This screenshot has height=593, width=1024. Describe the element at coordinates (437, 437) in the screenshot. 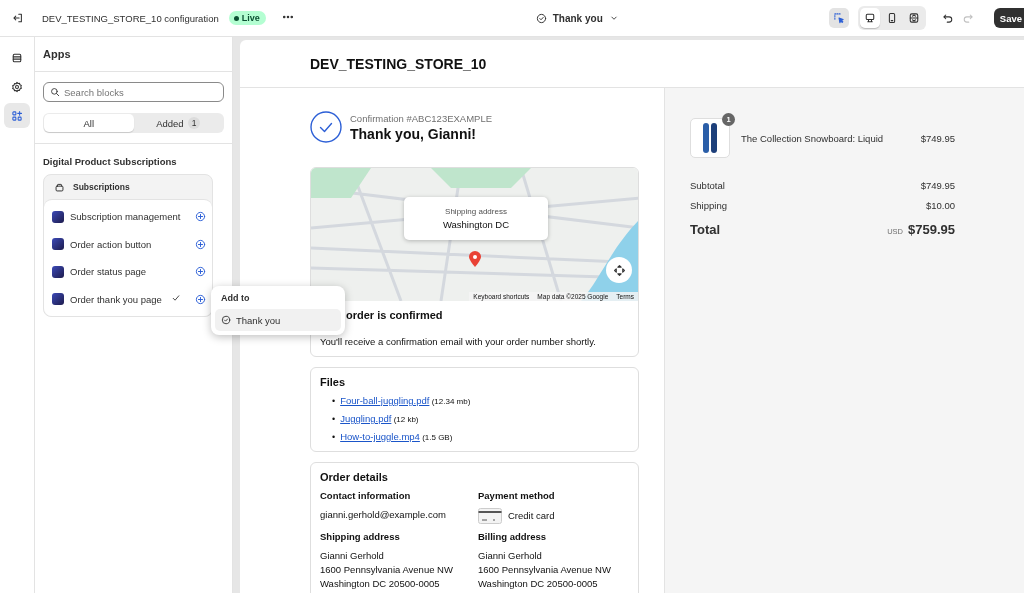

I see `file-size: (1.5 GB)` at that location.